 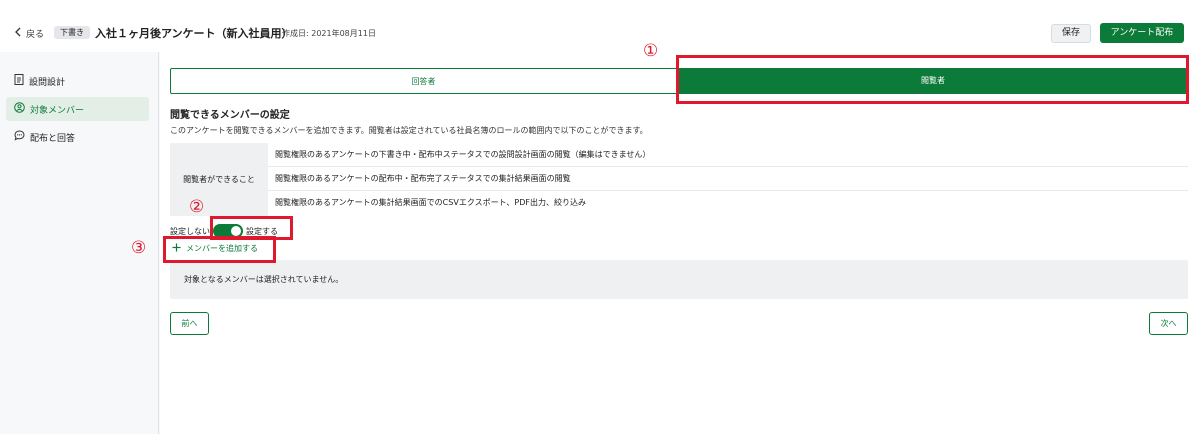 What do you see at coordinates (197, 207) in the screenshot?
I see `annotation-number-2: ②` at bounding box center [197, 207].